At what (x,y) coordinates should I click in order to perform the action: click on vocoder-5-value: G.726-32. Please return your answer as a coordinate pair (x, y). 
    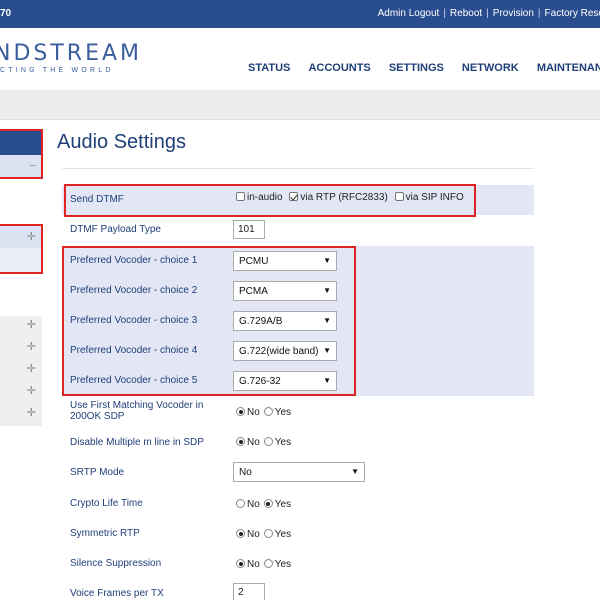
    Looking at the image, I should click on (260, 381).